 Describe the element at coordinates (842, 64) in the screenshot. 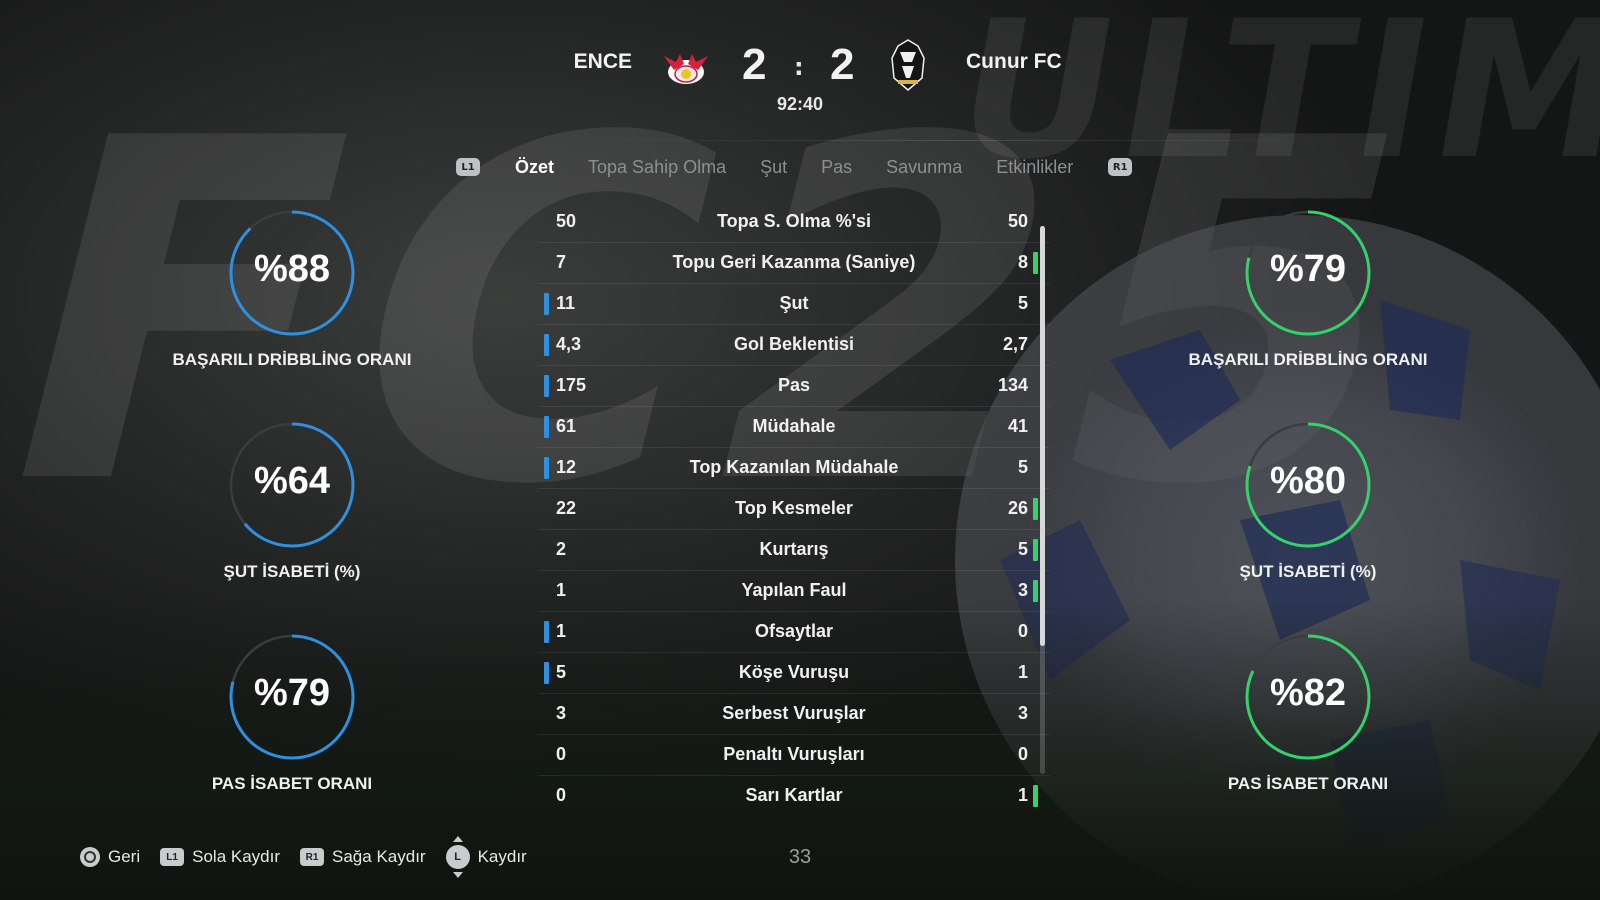

I see `away-score: 2` at that location.